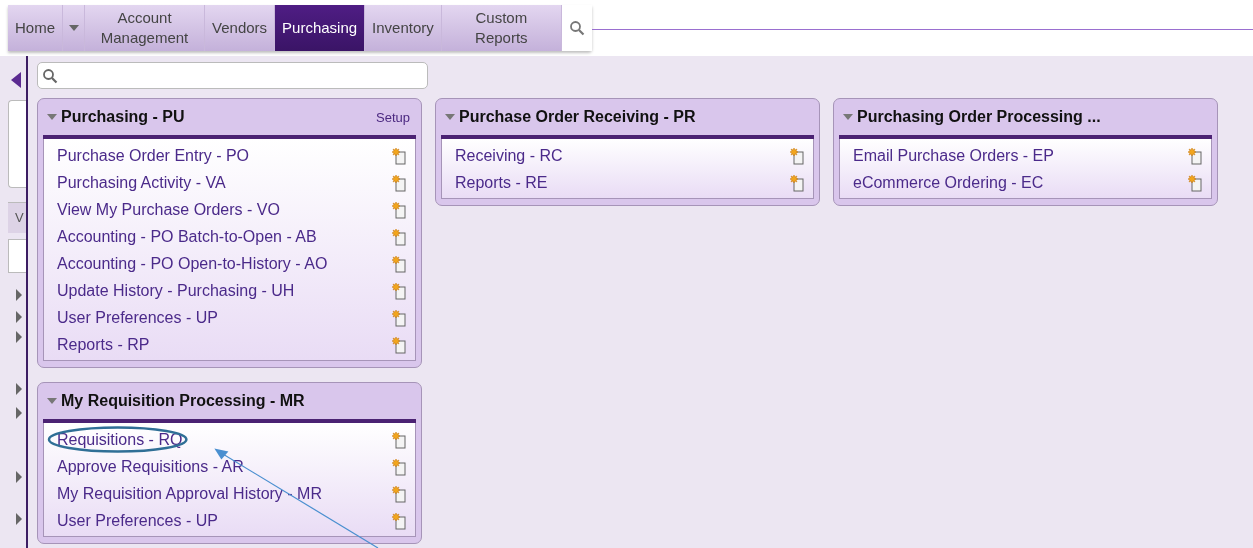 This screenshot has width=1253, height=548. I want to click on caret-icon, so click(73, 28).